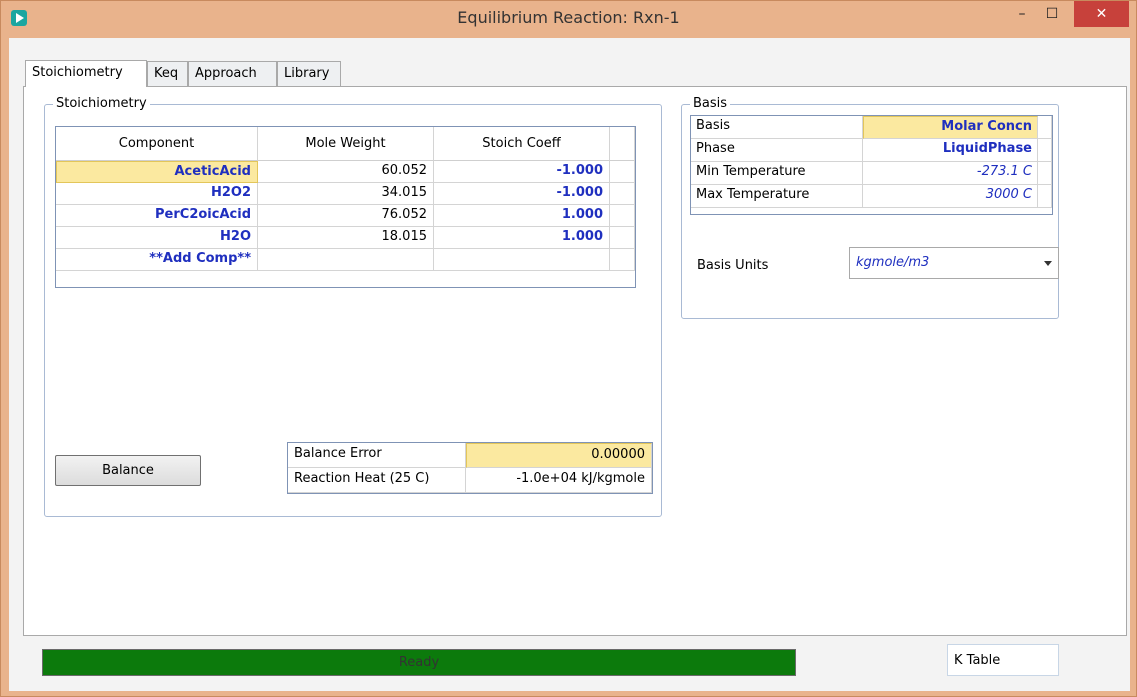 This screenshot has height=697, width=1137. I want to click on tab-library: Library, so click(309, 73).